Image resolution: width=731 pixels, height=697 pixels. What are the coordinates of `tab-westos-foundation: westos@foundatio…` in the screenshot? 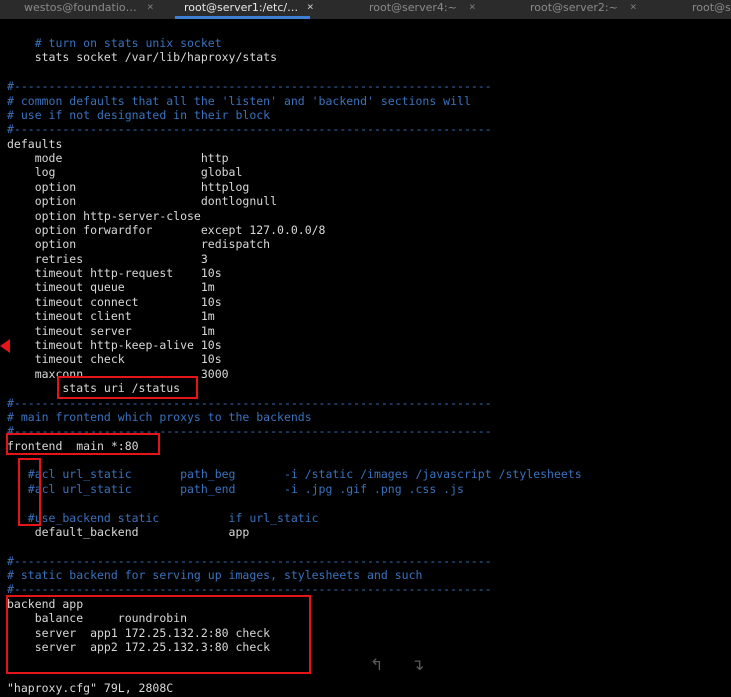 It's located at (80, 9).